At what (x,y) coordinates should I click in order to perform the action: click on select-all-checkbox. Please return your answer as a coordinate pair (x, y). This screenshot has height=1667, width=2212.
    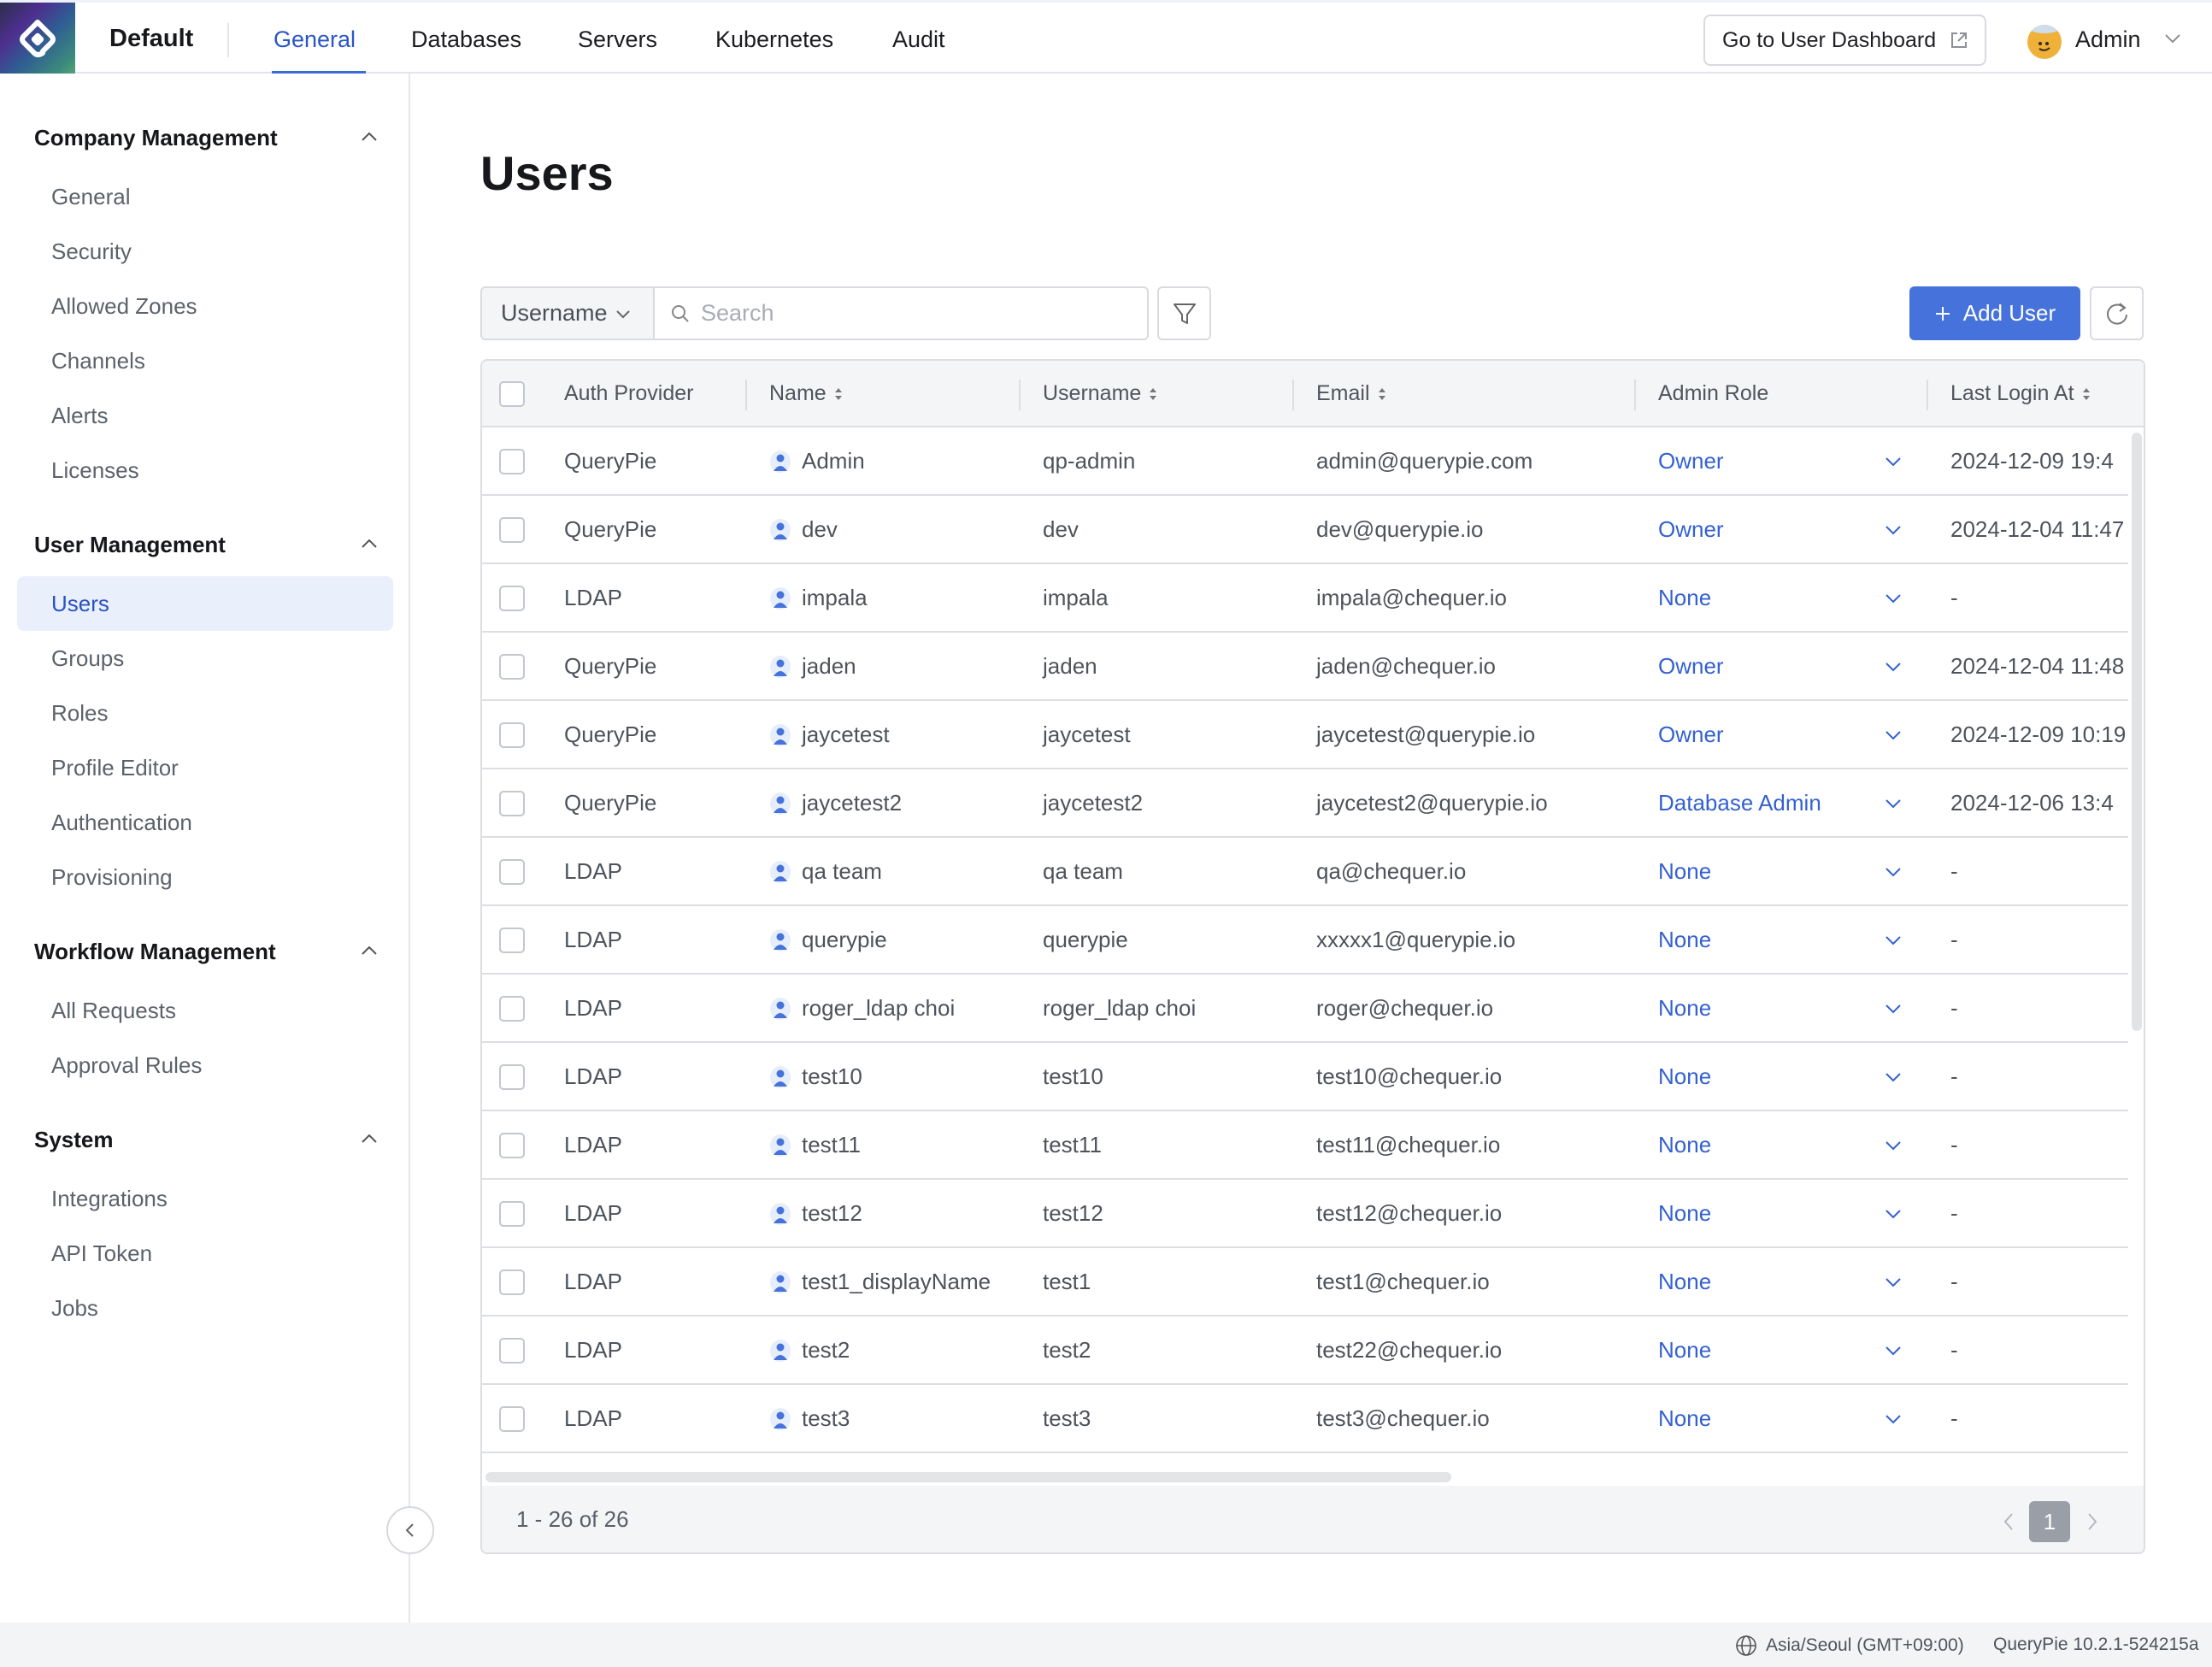
    Looking at the image, I should click on (512, 394).